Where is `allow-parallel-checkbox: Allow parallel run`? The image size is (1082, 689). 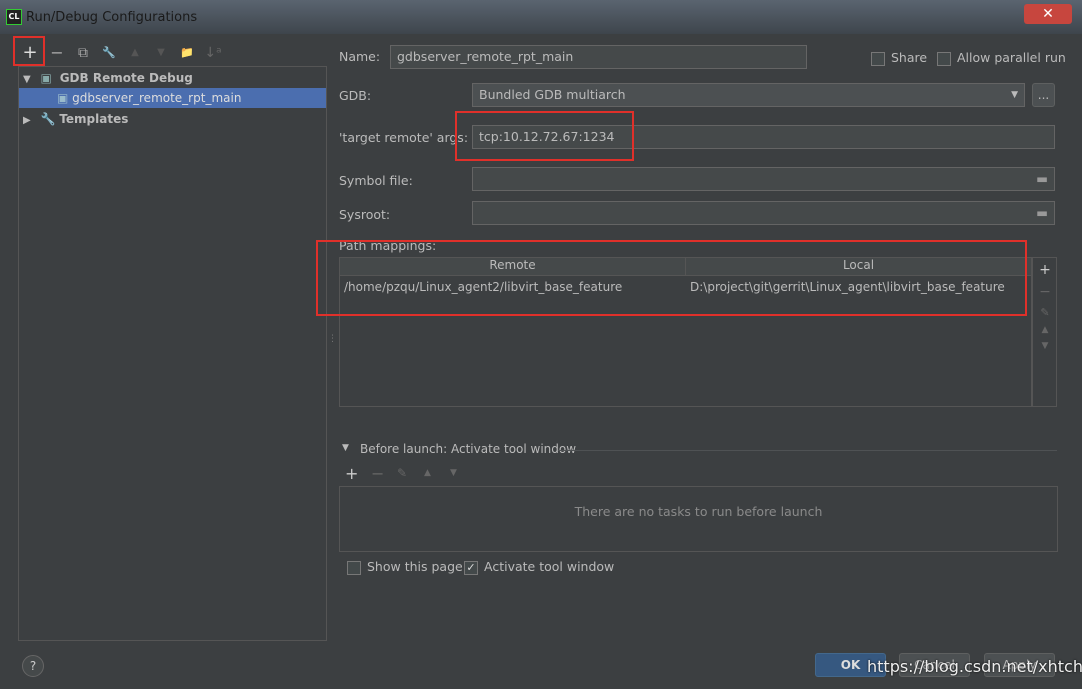 allow-parallel-checkbox: Allow parallel run is located at coordinates (1001, 58).